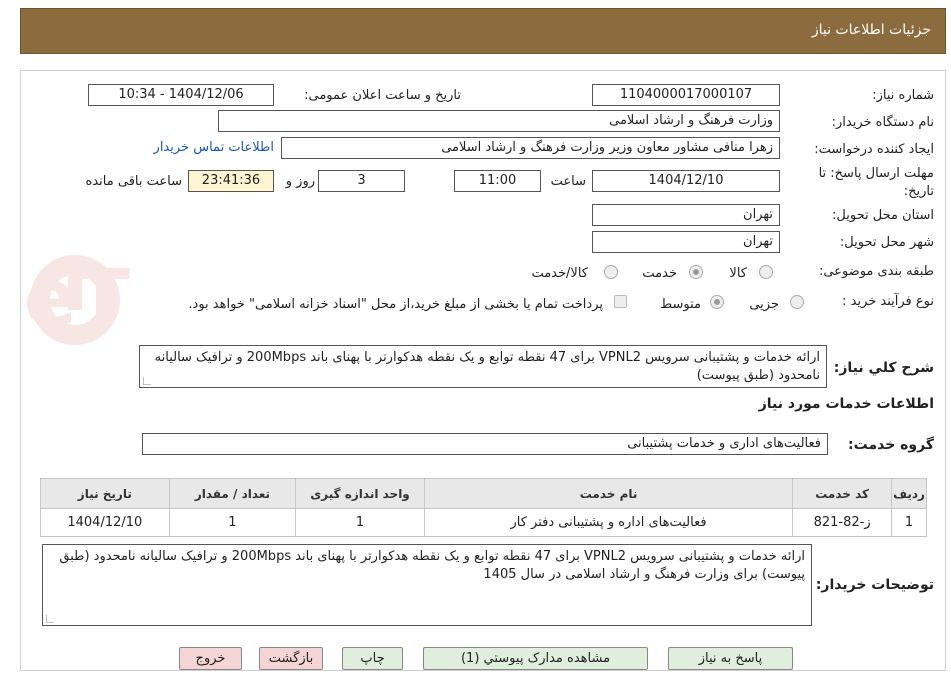  I want to click on col-qty-header: تعداد / مقدار, so click(232, 493).